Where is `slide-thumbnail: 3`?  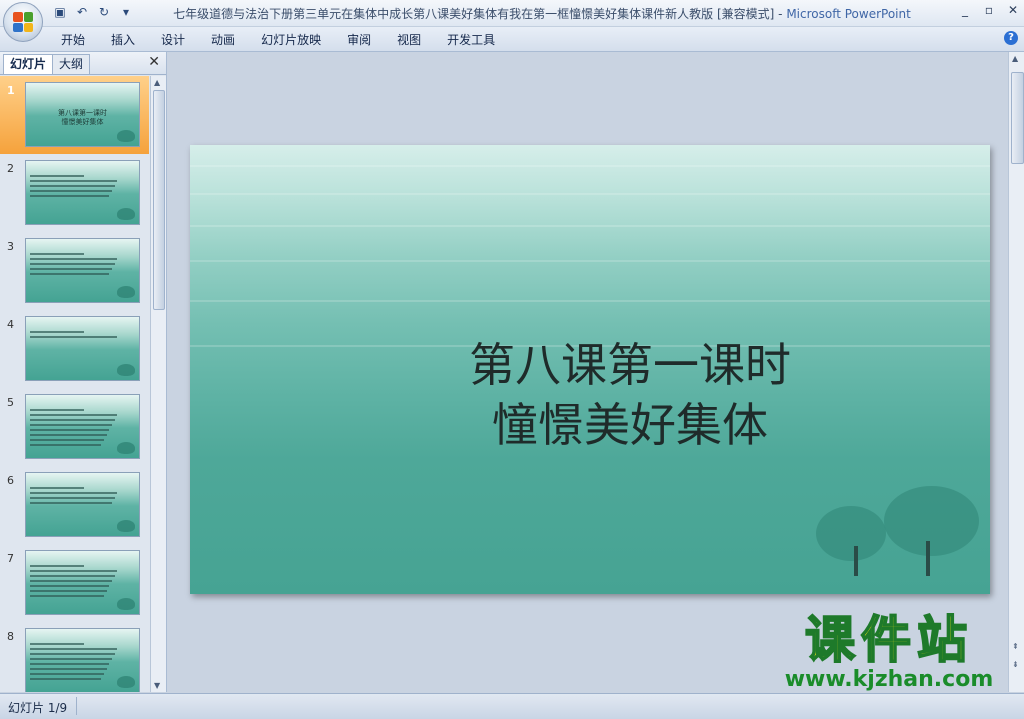 slide-thumbnail: 3 is located at coordinates (74, 271).